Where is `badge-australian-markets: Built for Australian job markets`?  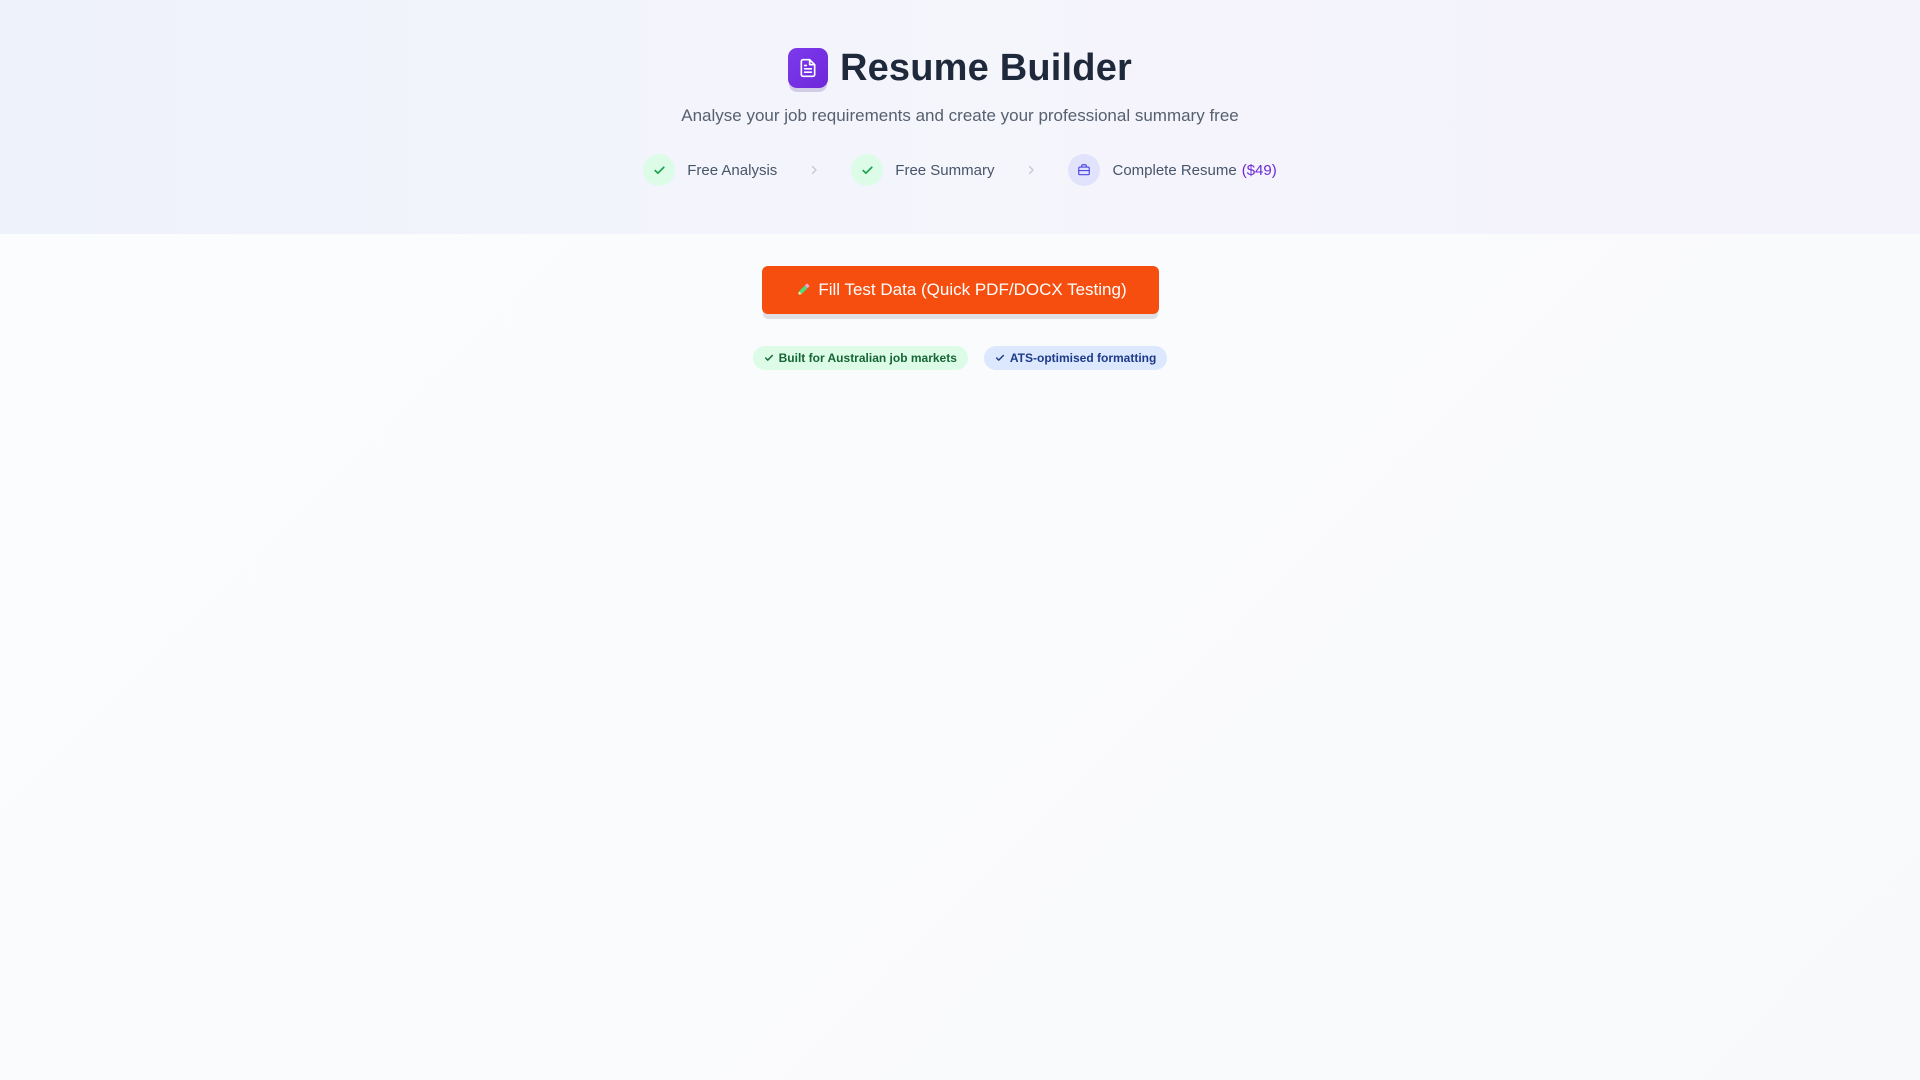 badge-australian-markets: Built for Australian job markets is located at coordinates (860, 358).